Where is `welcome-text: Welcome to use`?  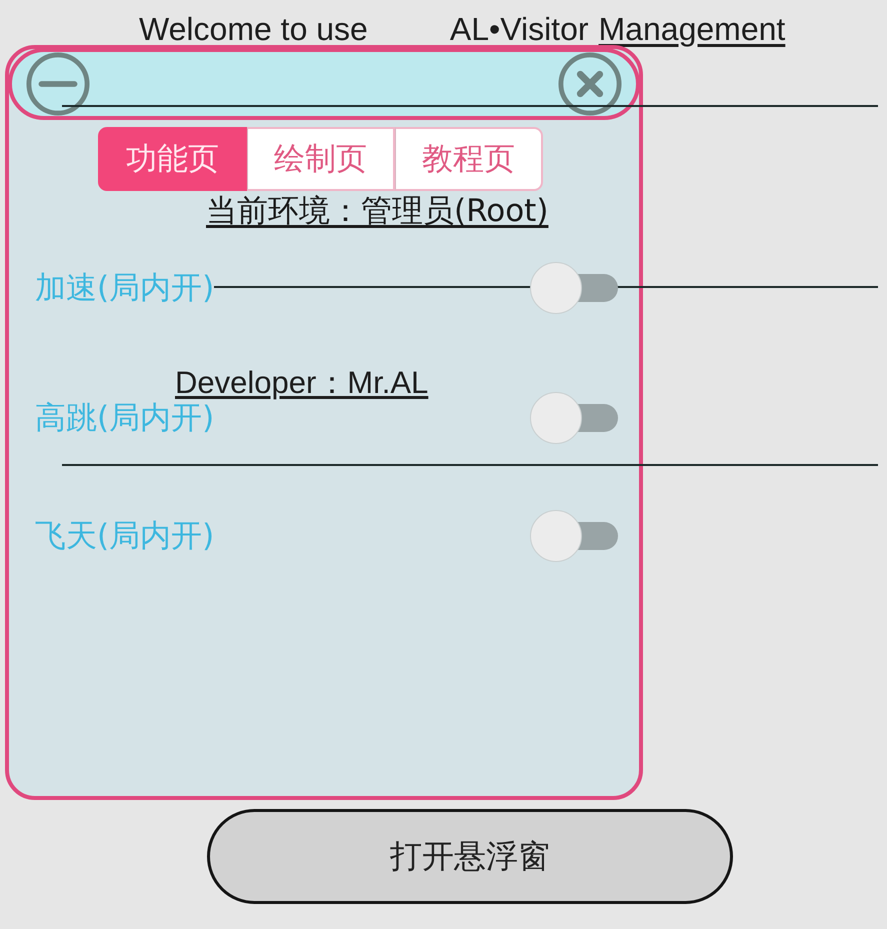 welcome-text: Welcome to use is located at coordinates (253, 29).